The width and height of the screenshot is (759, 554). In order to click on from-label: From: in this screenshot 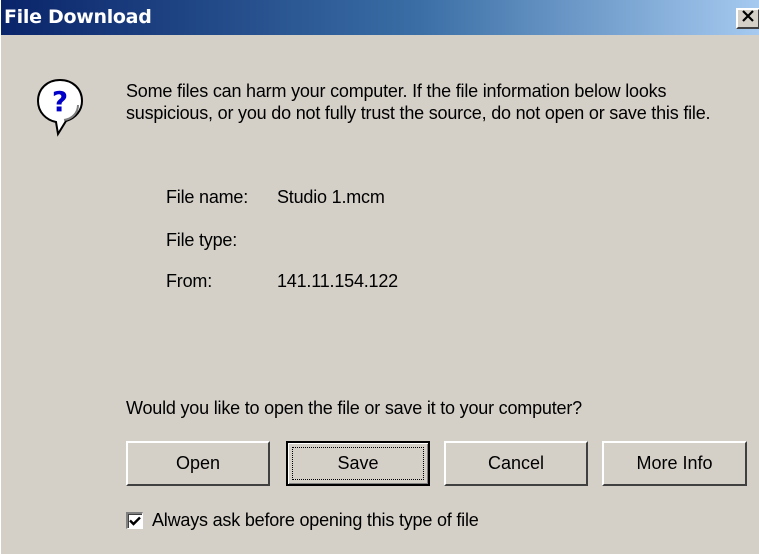, I will do `click(189, 281)`.